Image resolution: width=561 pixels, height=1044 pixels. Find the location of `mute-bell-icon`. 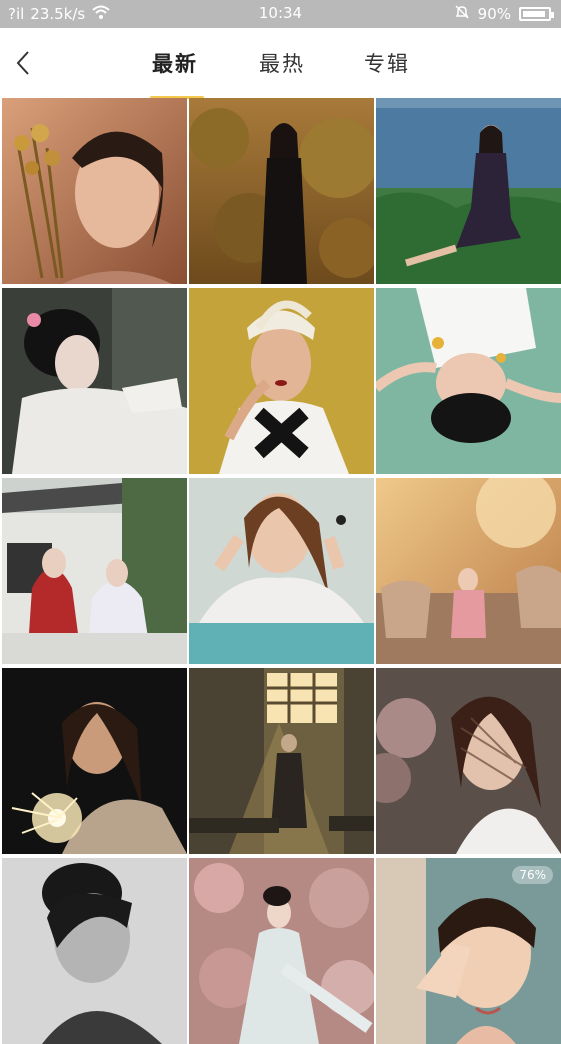

mute-bell-icon is located at coordinates (462, 14).